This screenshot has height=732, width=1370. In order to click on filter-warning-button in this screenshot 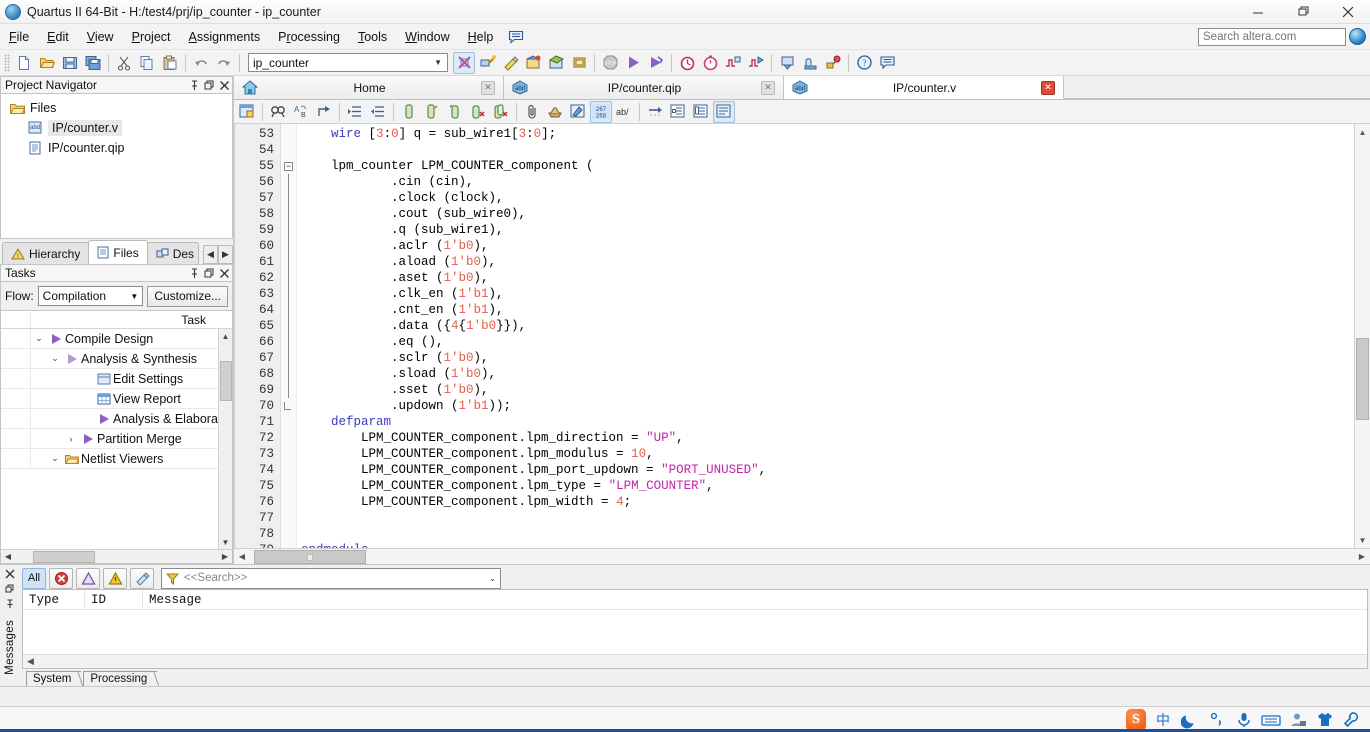, I will do `click(115, 578)`.